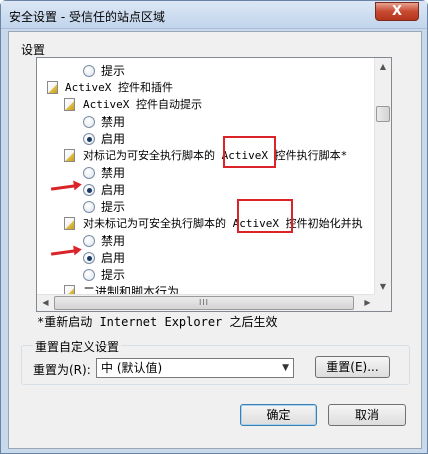 This screenshot has width=428, height=454. What do you see at coordinates (52, 87) in the screenshot?
I see `category-settings-icon` at bounding box center [52, 87].